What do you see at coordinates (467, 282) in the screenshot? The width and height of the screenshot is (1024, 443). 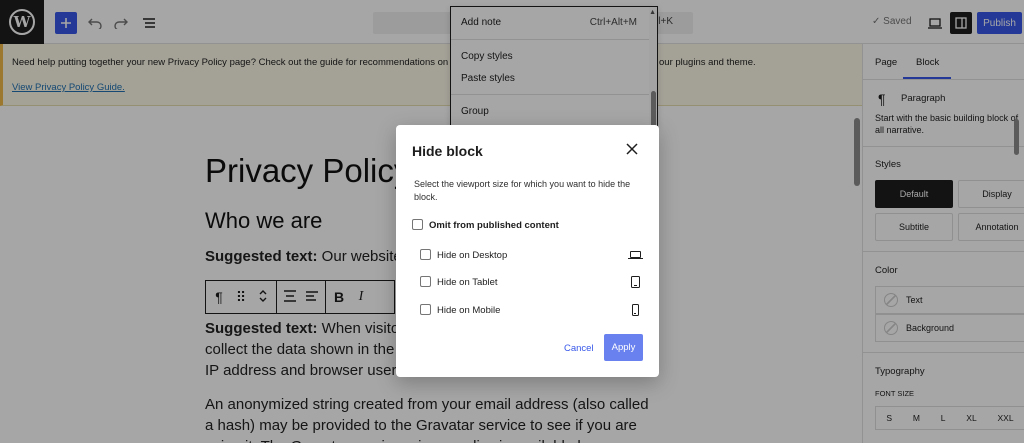 I see `hide-tablet-label: Hide on Tablet` at bounding box center [467, 282].